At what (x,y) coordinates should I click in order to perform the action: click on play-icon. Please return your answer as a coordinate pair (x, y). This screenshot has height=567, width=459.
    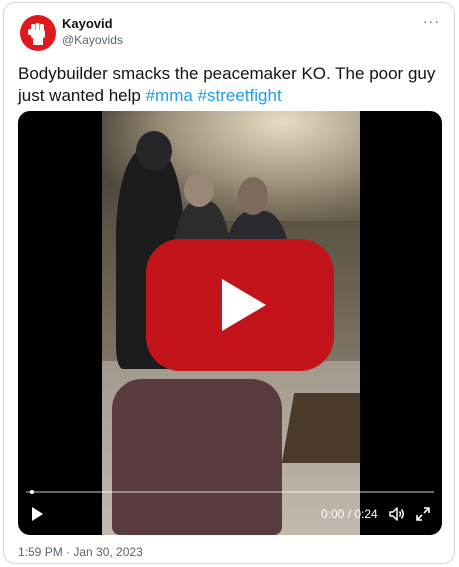
    Looking at the image, I should click on (37, 514).